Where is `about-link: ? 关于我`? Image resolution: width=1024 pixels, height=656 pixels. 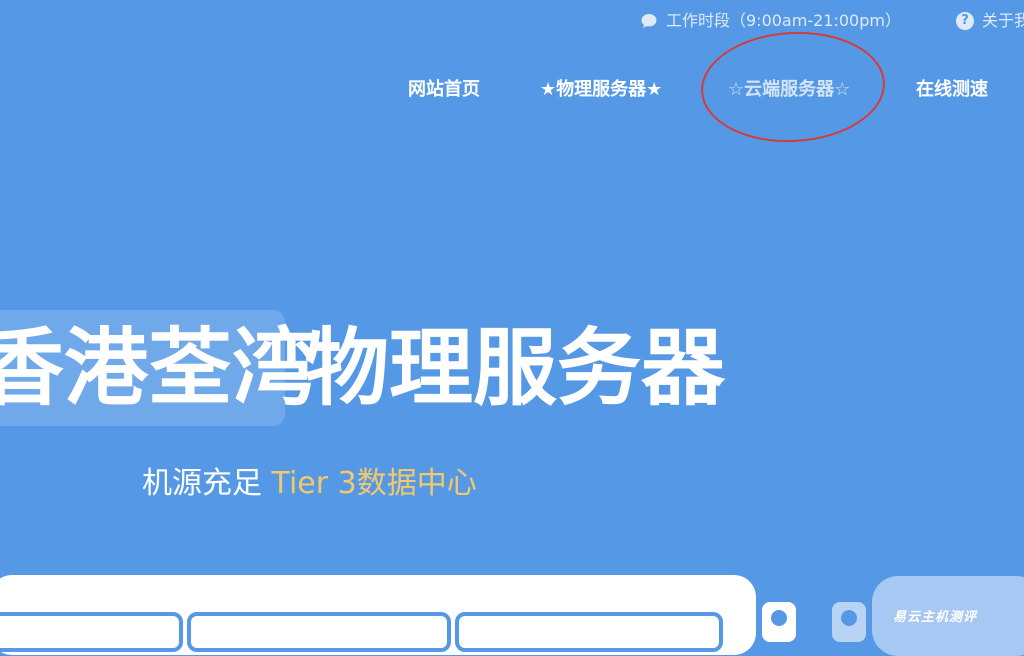
about-link: ? 关于我 is located at coordinates (990, 21).